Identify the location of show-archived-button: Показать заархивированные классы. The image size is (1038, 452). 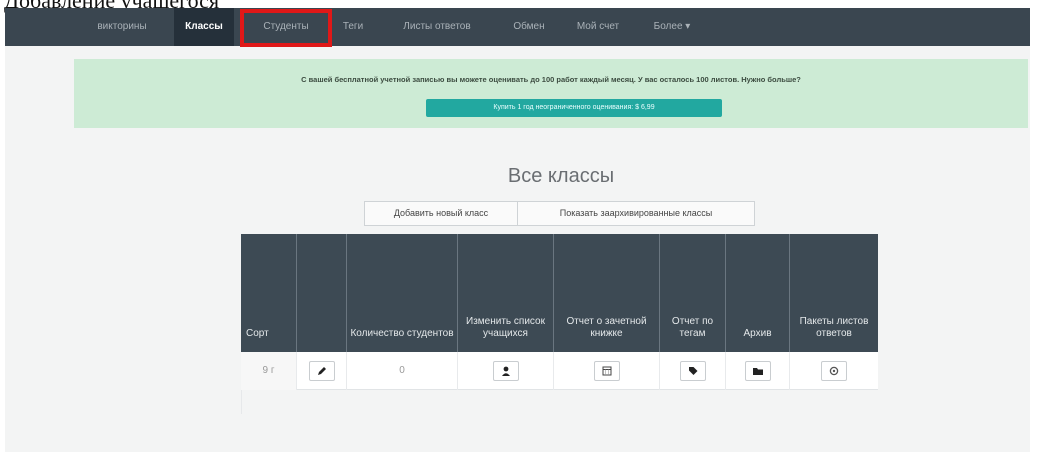
(636, 213).